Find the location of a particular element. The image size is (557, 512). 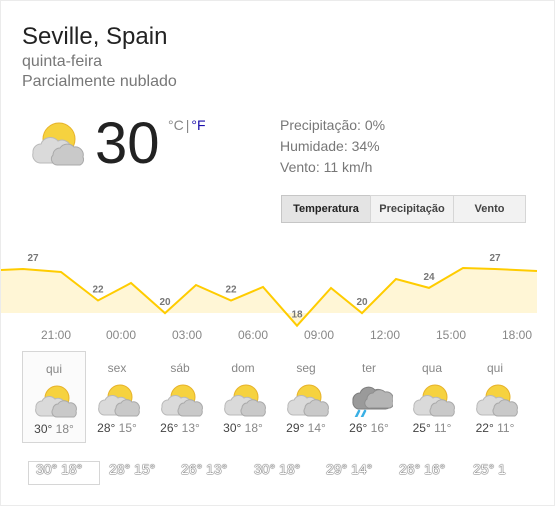

ghost-temps: 26° 16° is located at coordinates (422, 469).